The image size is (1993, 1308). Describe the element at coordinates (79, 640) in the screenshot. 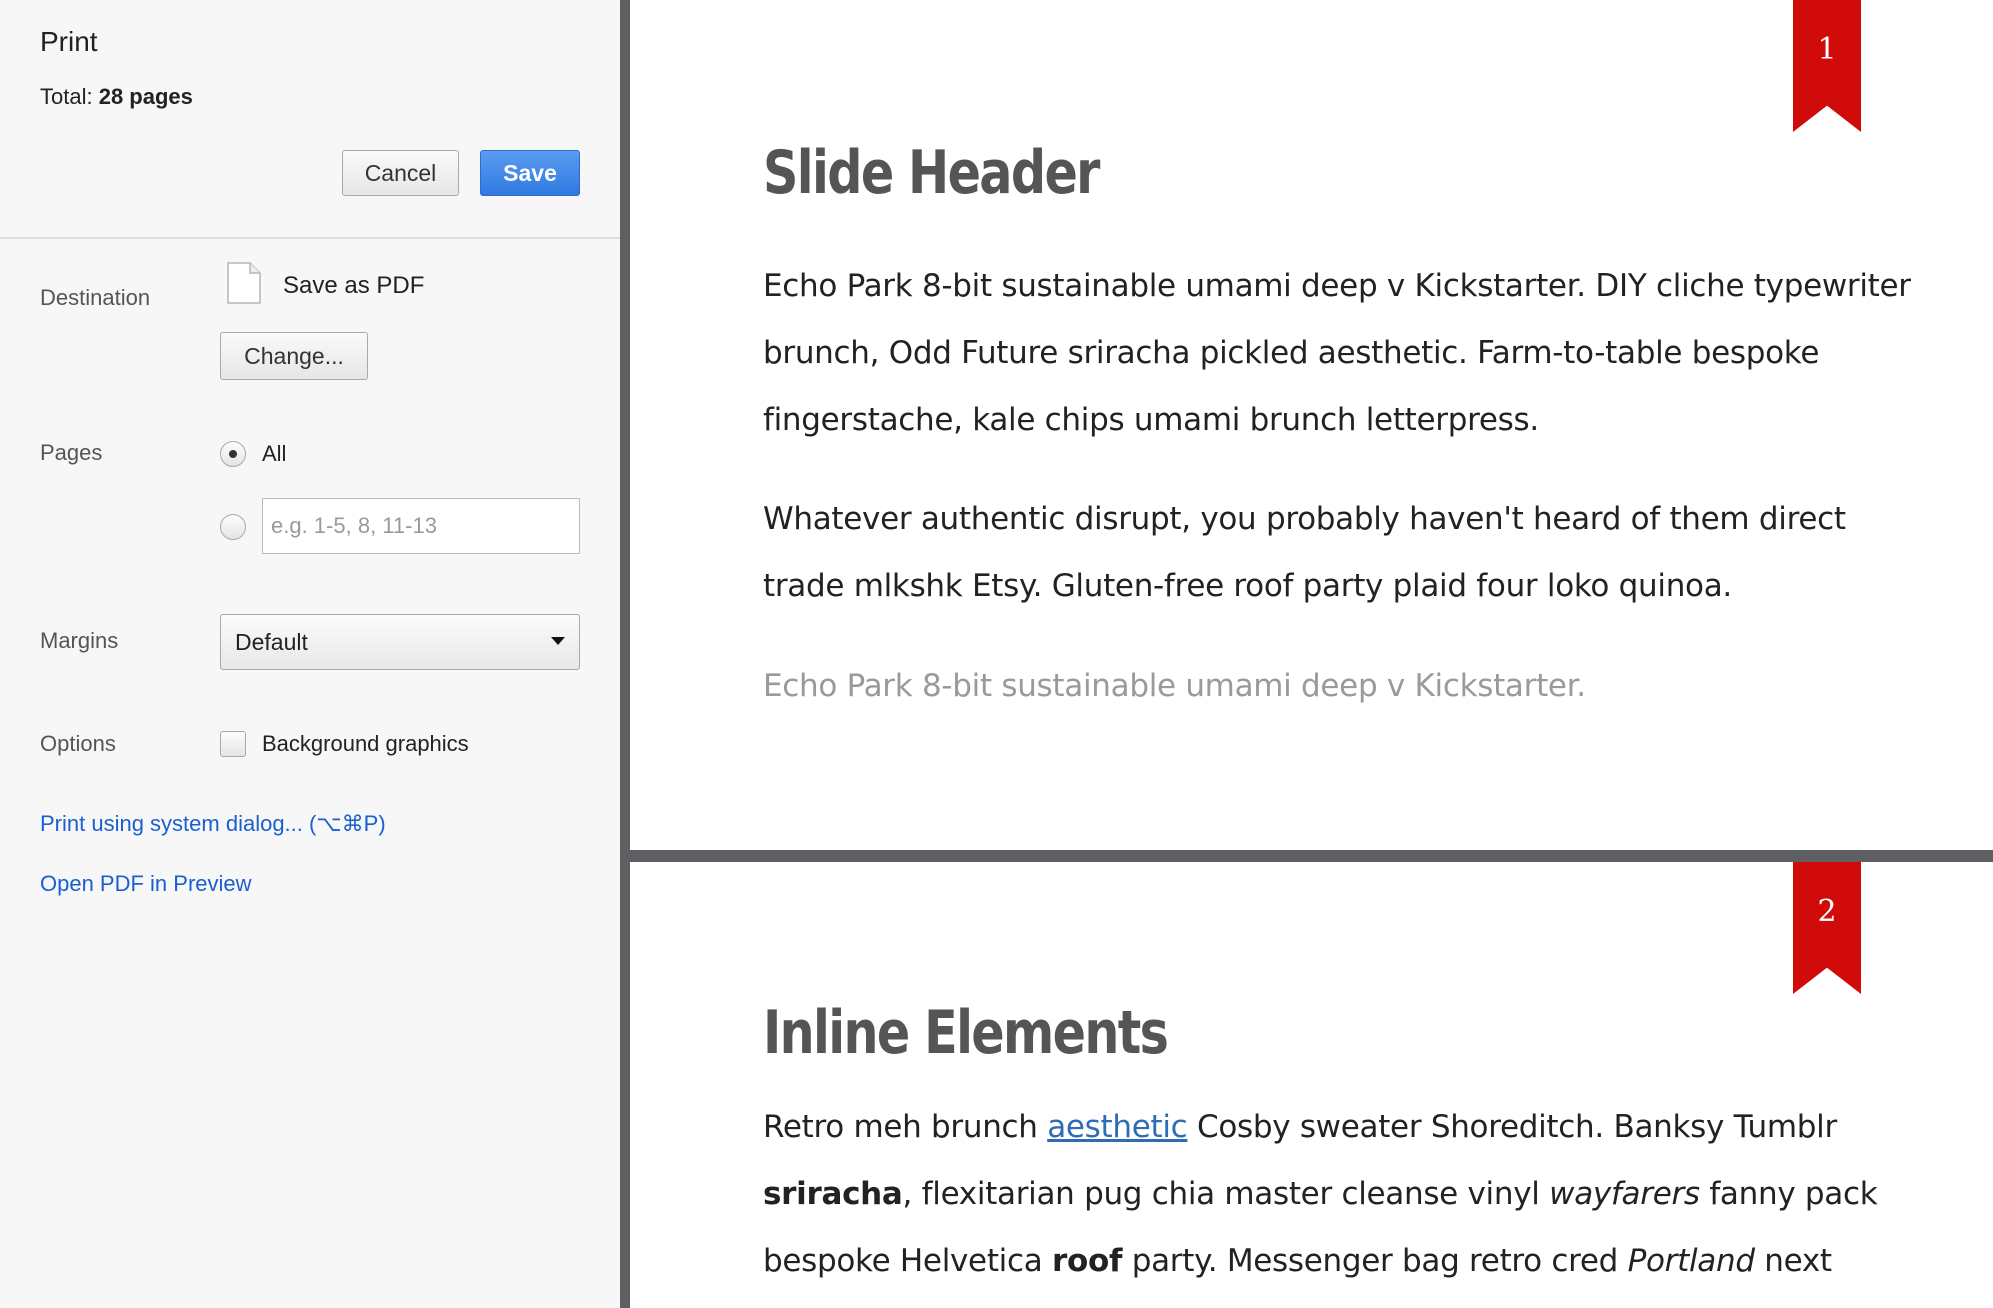

I see `margins-label: Margins` at that location.